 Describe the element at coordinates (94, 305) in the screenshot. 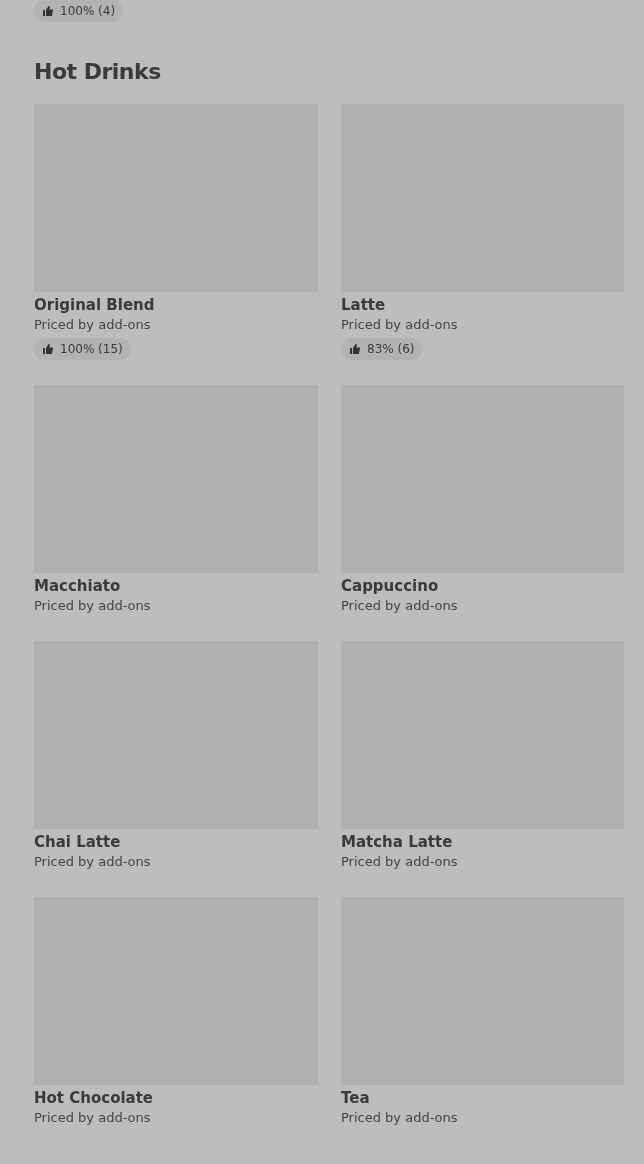

I see `item-name: Original Blend` at that location.